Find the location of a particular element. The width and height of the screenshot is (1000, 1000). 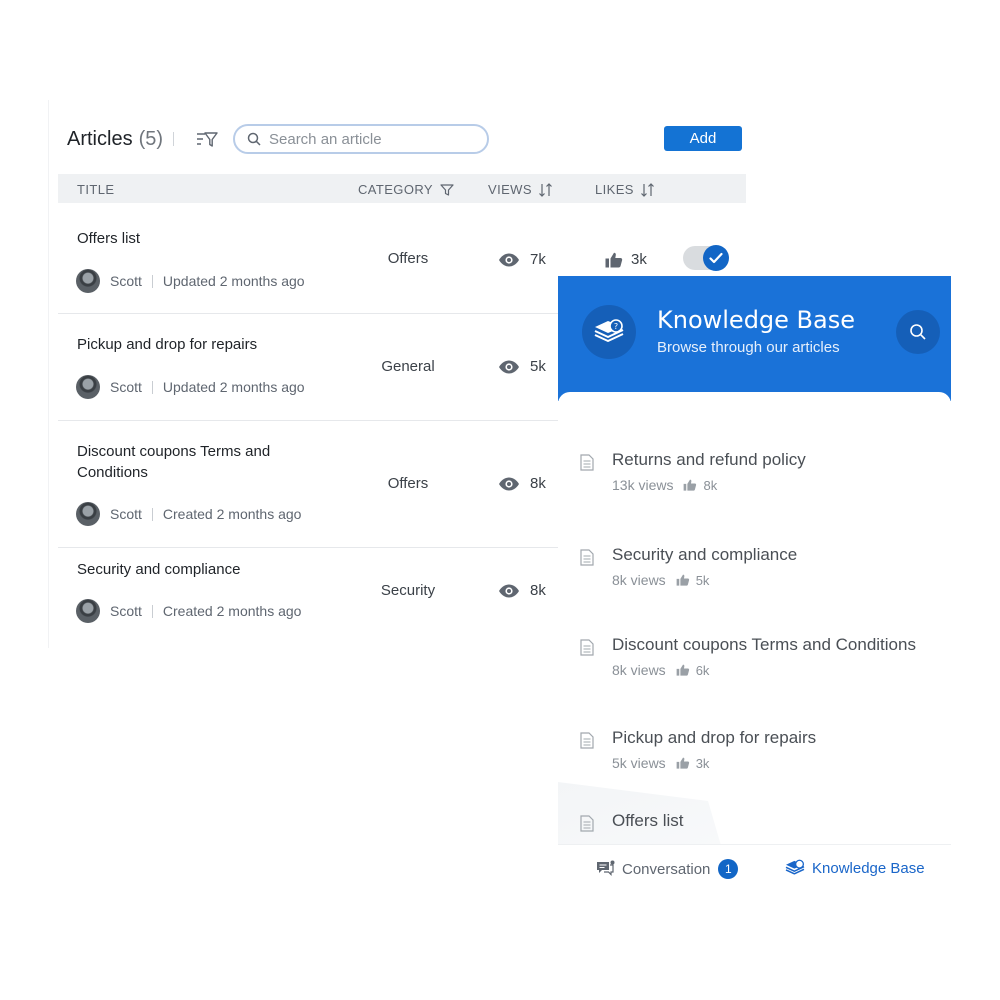

kb-search-button is located at coordinates (918, 332).